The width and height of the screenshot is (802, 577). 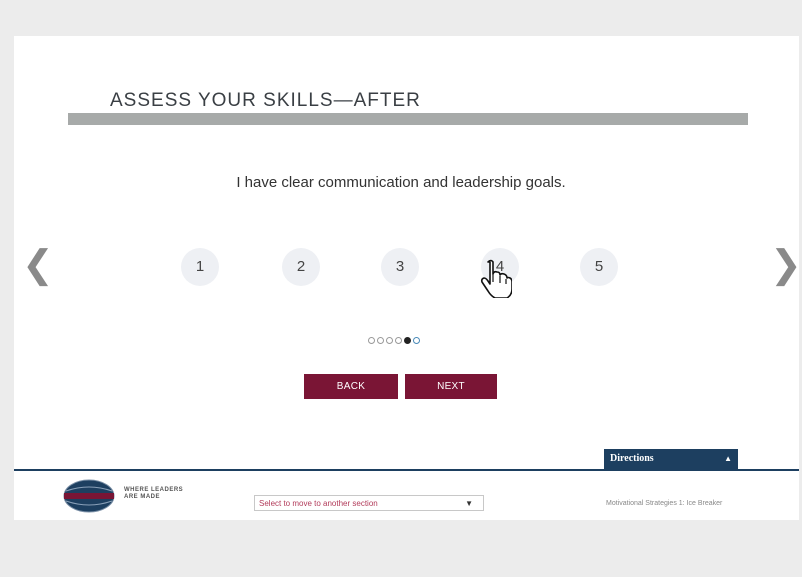 I want to click on directions-label: Directions, so click(x=632, y=458).